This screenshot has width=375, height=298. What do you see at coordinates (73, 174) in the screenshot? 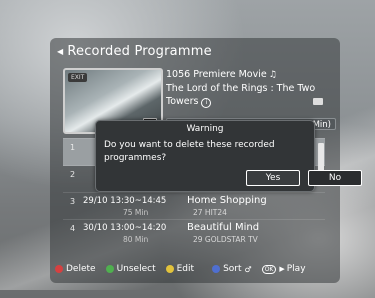
I see `list-item-number: 2` at bounding box center [73, 174].